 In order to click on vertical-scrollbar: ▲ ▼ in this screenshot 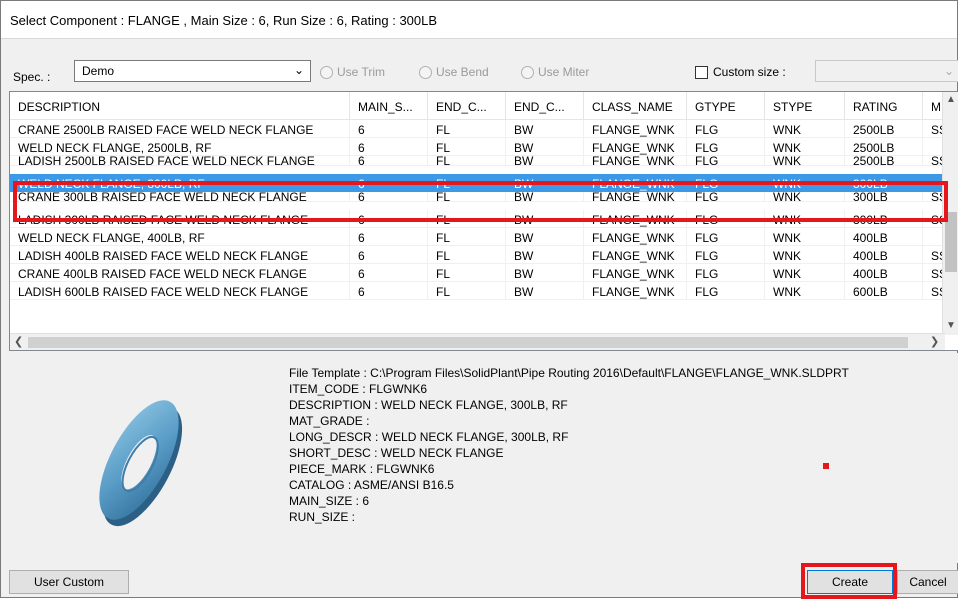, I will do `click(950, 213)`.